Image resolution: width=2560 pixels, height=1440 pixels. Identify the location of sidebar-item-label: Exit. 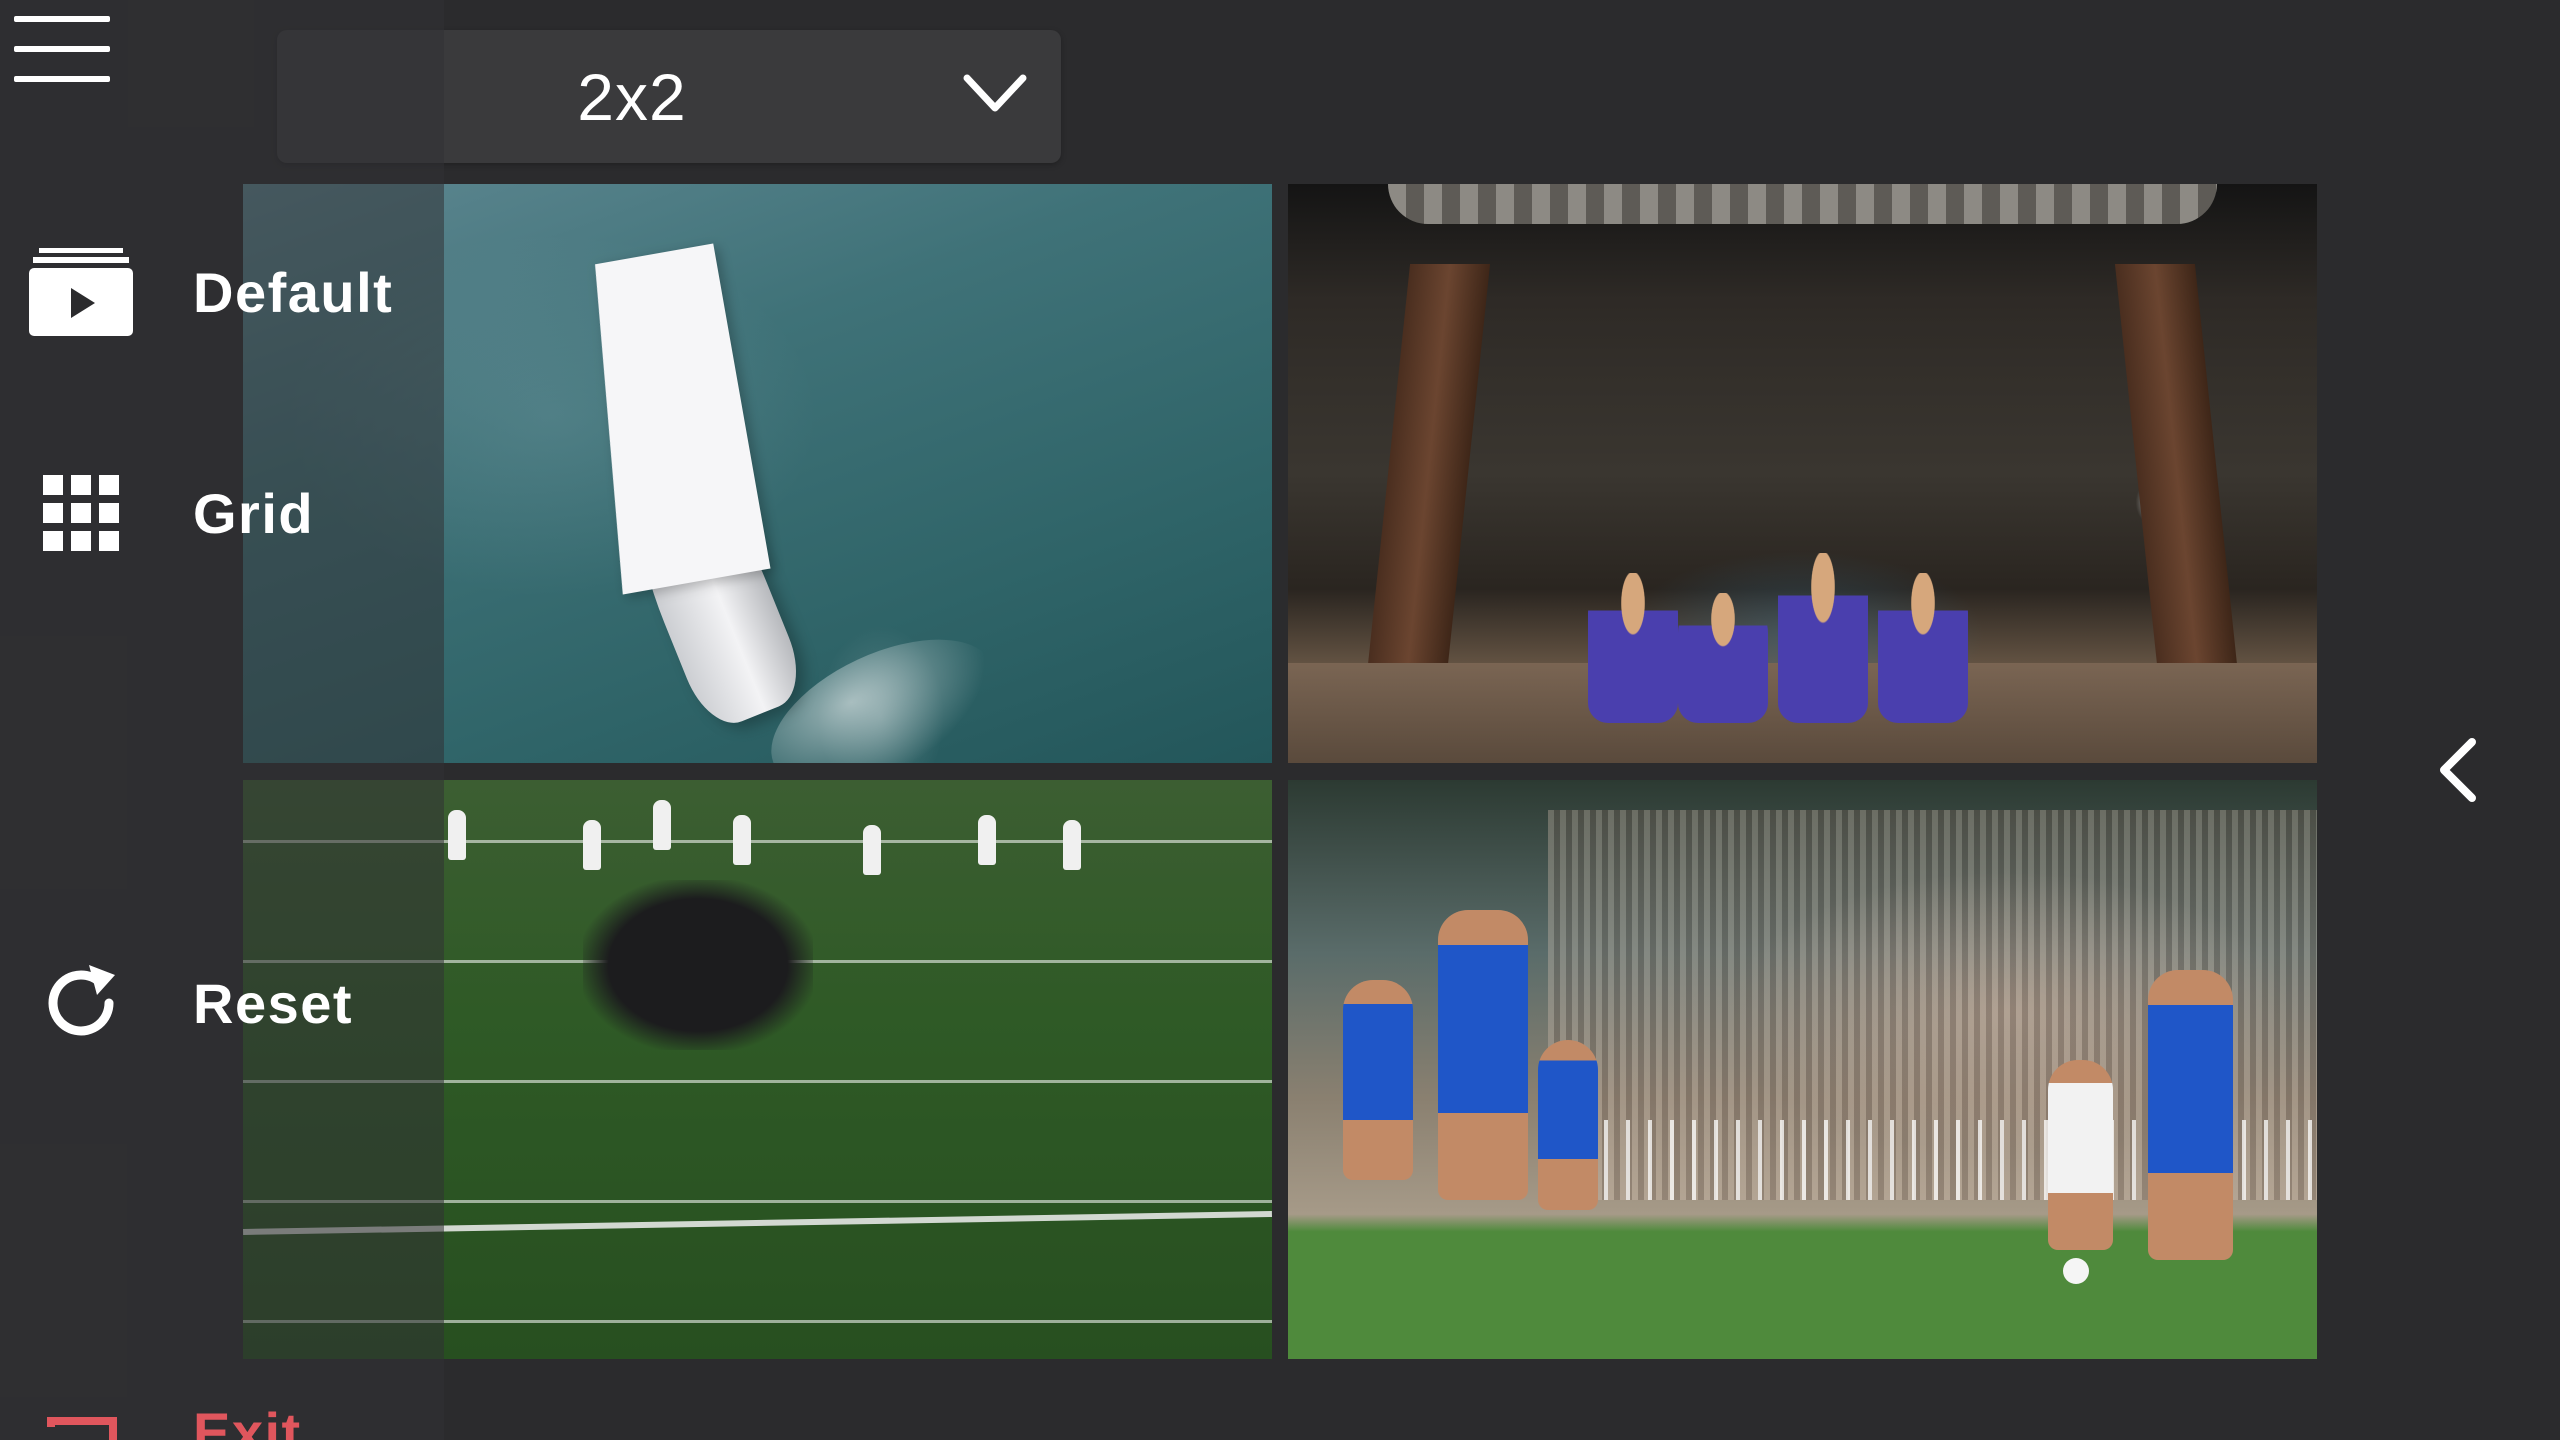
(247, 1420).